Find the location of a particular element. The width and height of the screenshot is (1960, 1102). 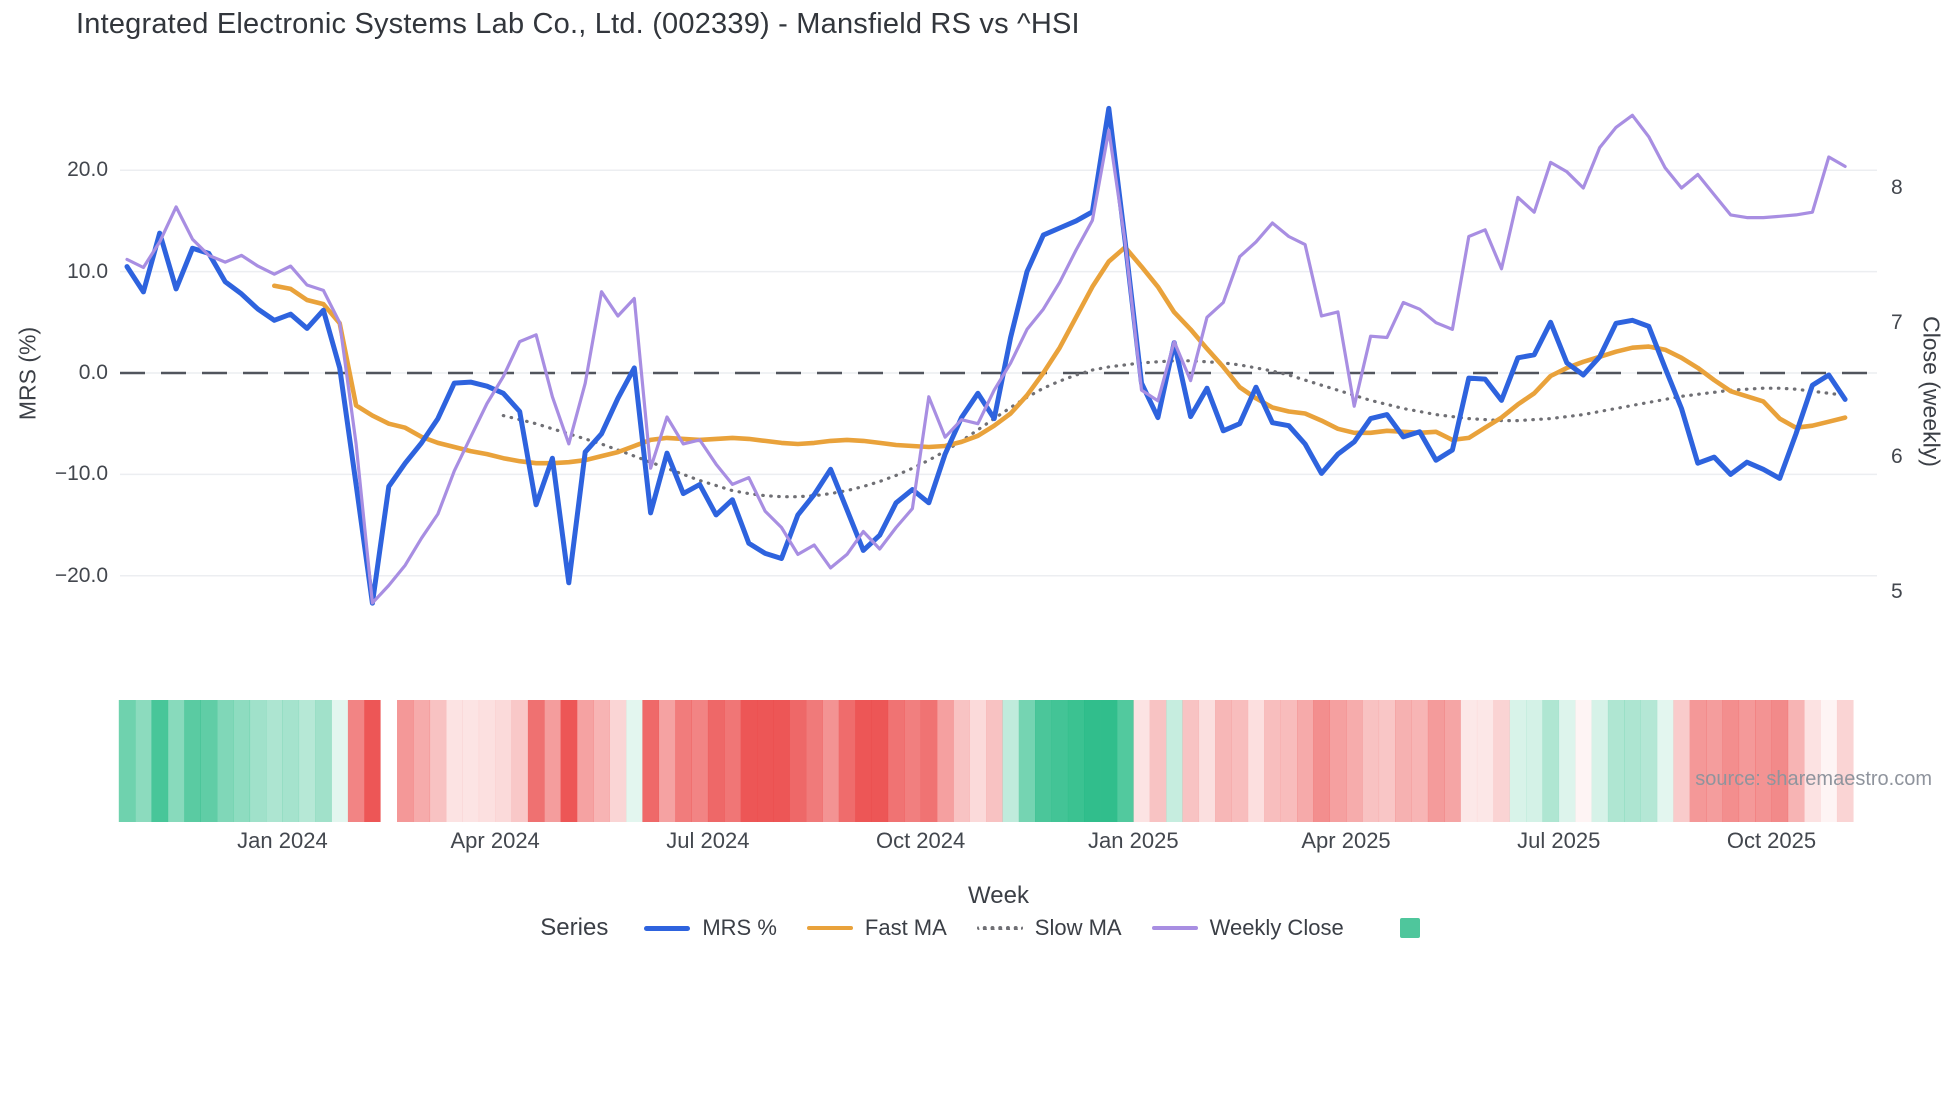

legend-item-fast-ma: Fast MA is located at coordinates (876, 928).